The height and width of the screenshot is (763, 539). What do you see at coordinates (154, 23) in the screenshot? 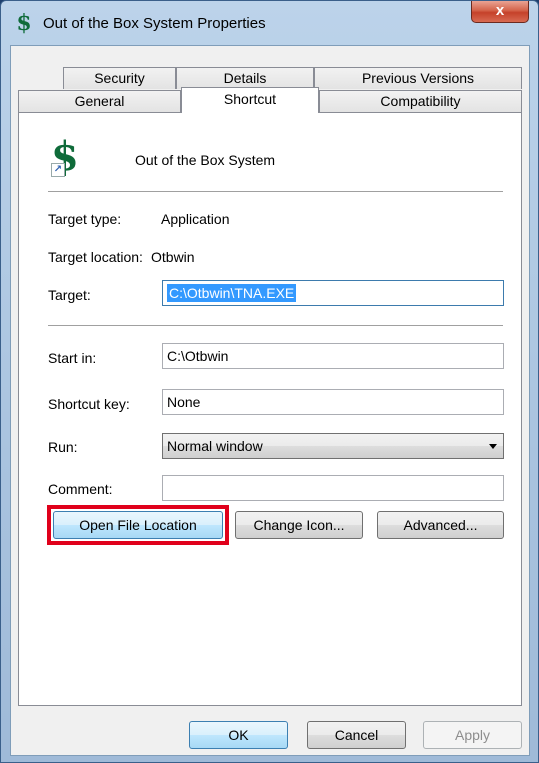
I see `window-title: Out of the Box System Properties` at bounding box center [154, 23].